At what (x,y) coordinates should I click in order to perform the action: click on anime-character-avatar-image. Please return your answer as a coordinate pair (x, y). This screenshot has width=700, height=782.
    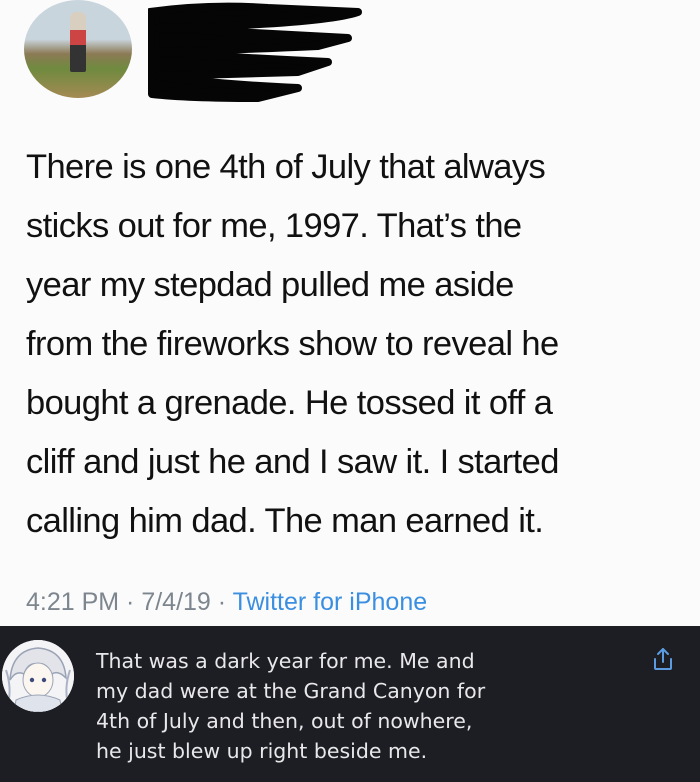
    Looking at the image, I should click on (38, 676).